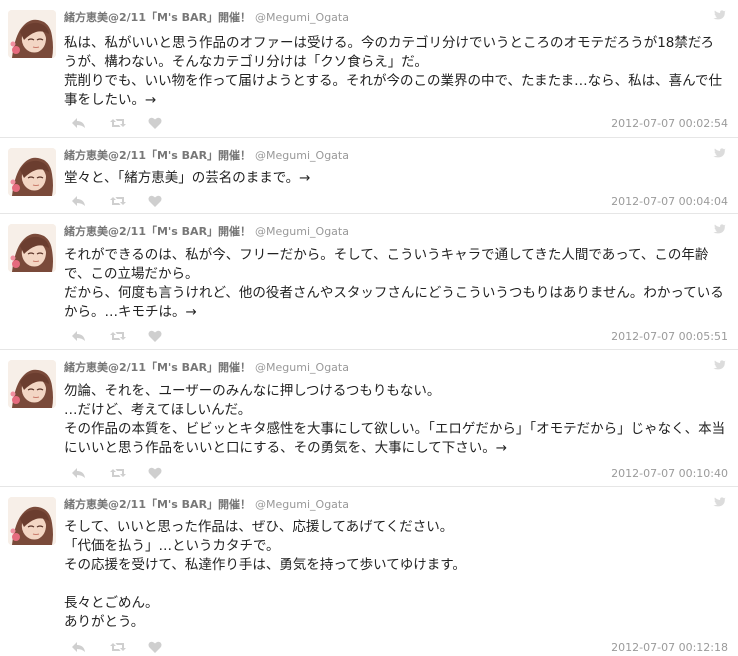 The height and width of the screenshot is (656, 738). What do you see at coordinates (669, 201) in the screenshot?
I see `timestamp: 2012-07-07 00:04:04` at bounding box center [669, 201].